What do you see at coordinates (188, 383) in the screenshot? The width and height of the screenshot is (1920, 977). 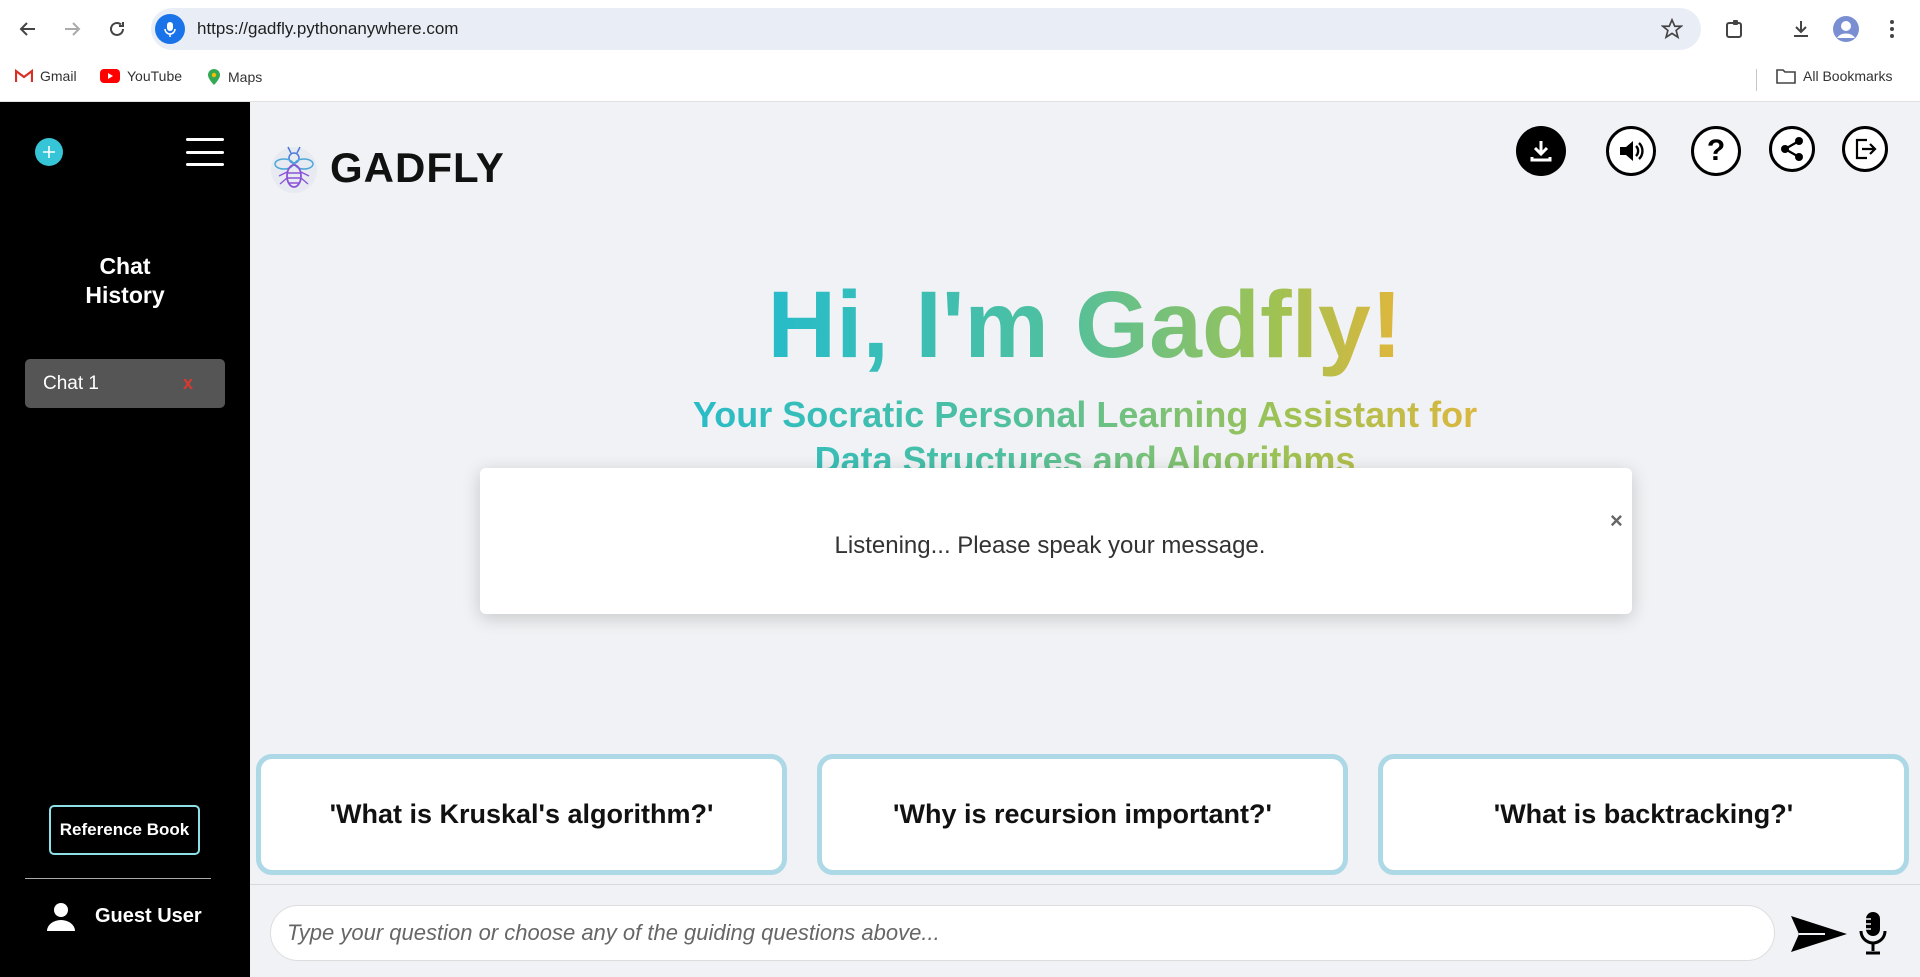 I see `delete-chat-button: x` at bounding box center [188, 383].